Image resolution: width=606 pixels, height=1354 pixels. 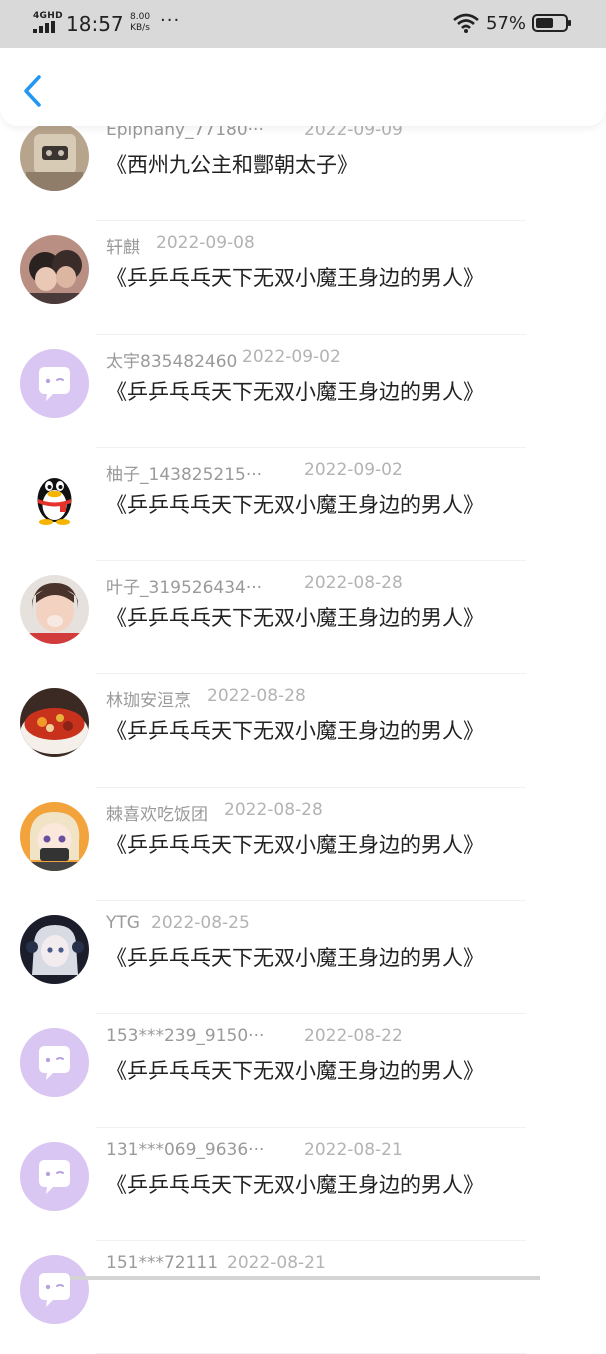 I want to click on comment-item: 棘喜欢吃饭团 2022-08-28 《乒乒乓乓天下无双小魔王身边的男人》, so click(x=303, y=845).